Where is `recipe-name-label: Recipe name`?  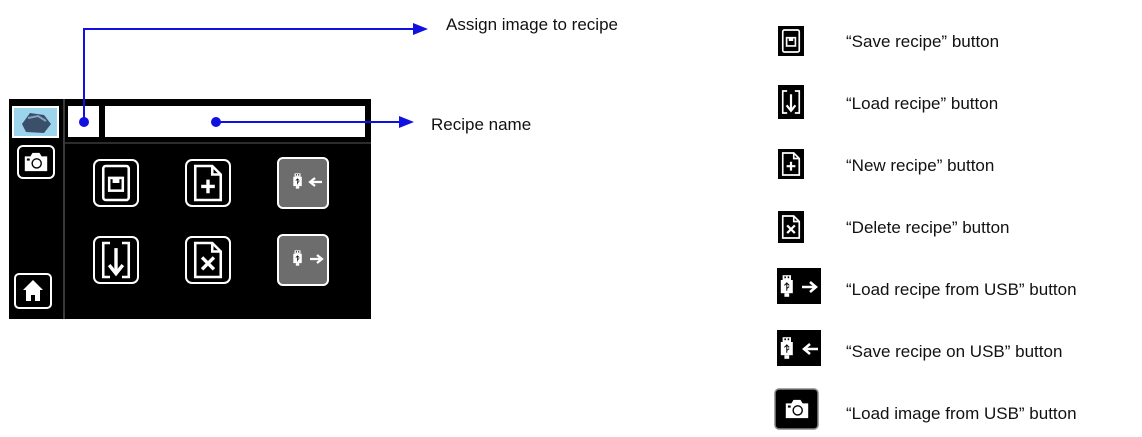
recipe-name-label: Recipe name is located at coordinates (481, 124).